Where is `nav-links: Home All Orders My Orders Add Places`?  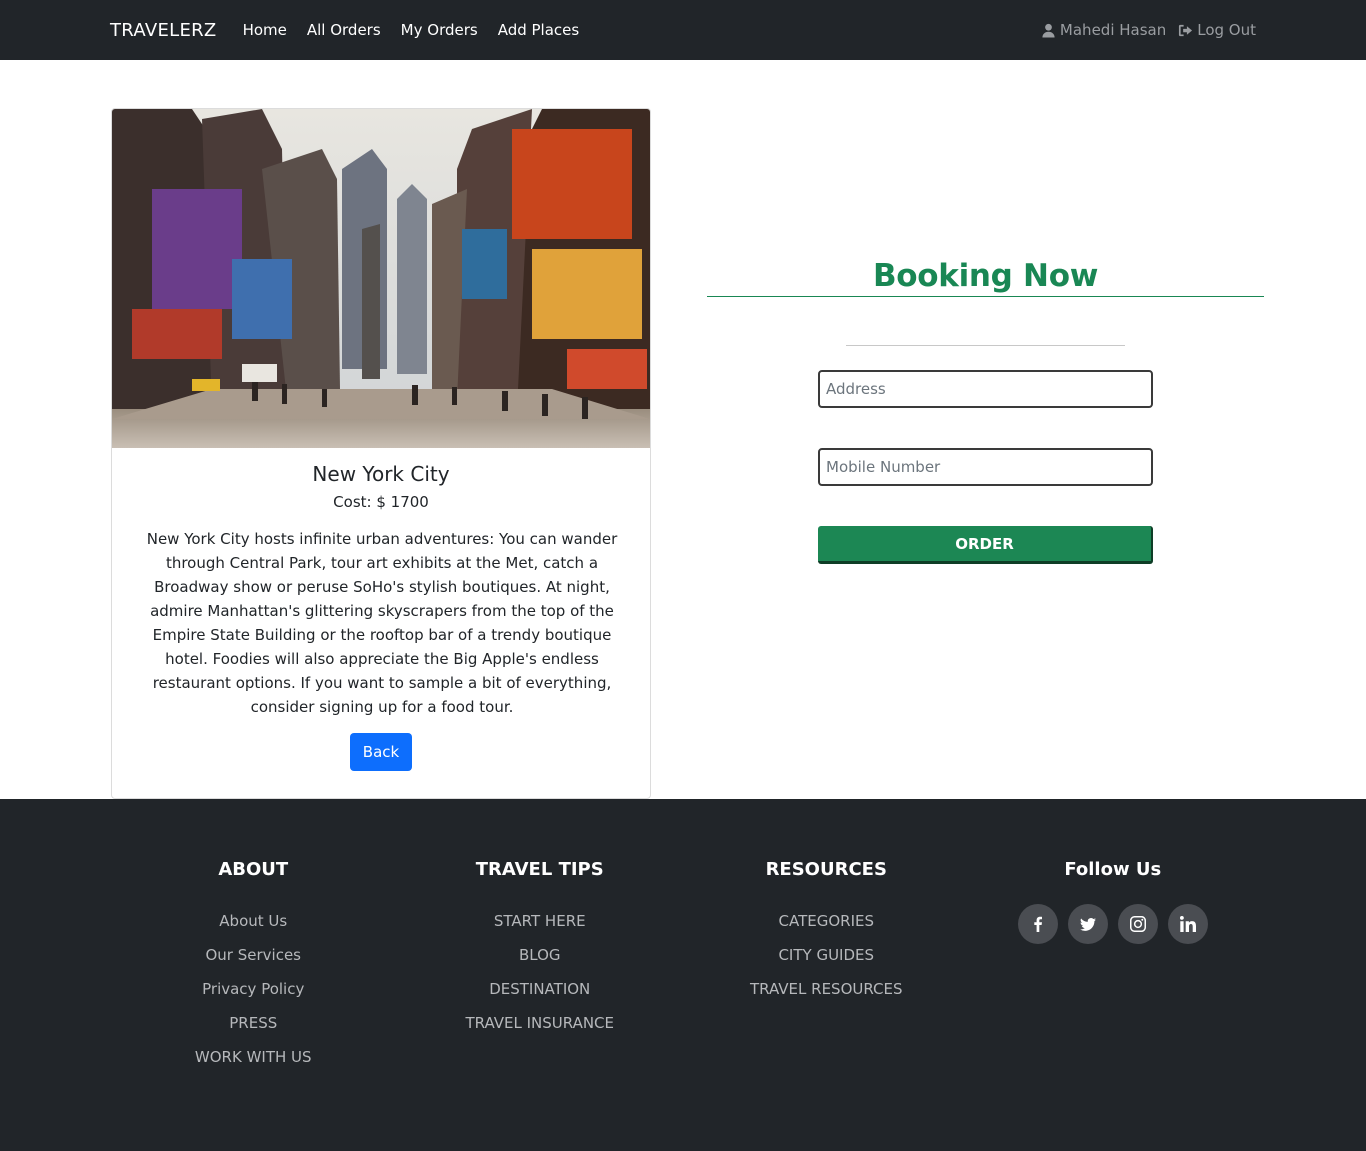
nav-links: Home All Orders My Orders Add Places is located at coordinates (411, 30).